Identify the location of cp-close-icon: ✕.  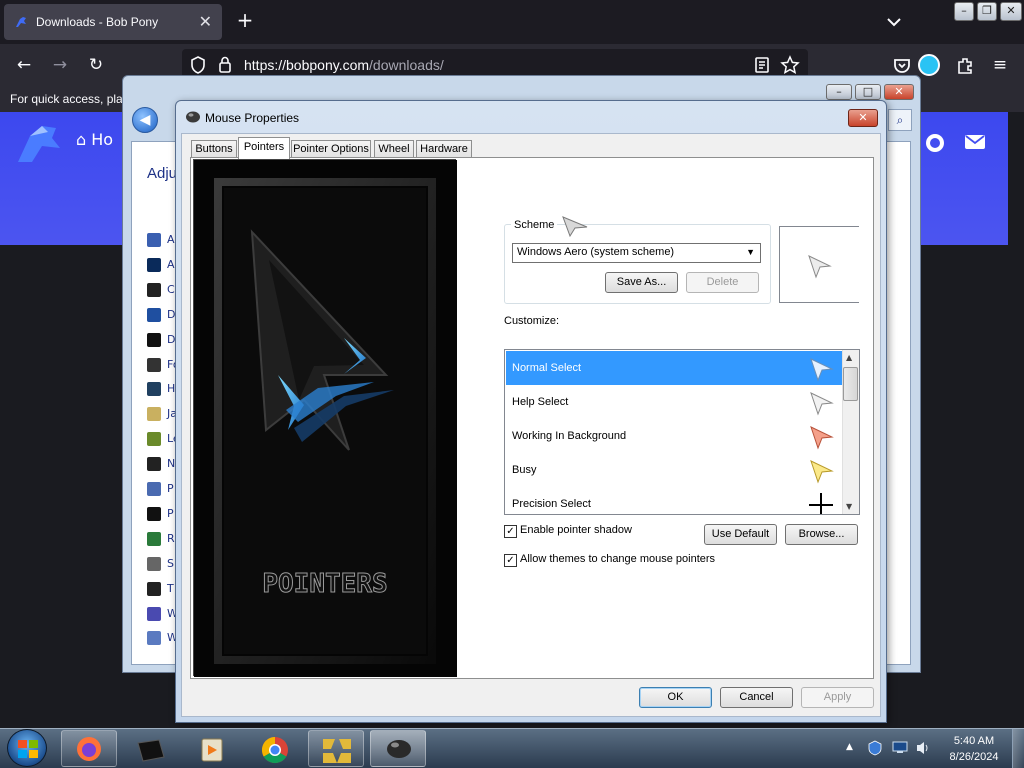
(899, 92).